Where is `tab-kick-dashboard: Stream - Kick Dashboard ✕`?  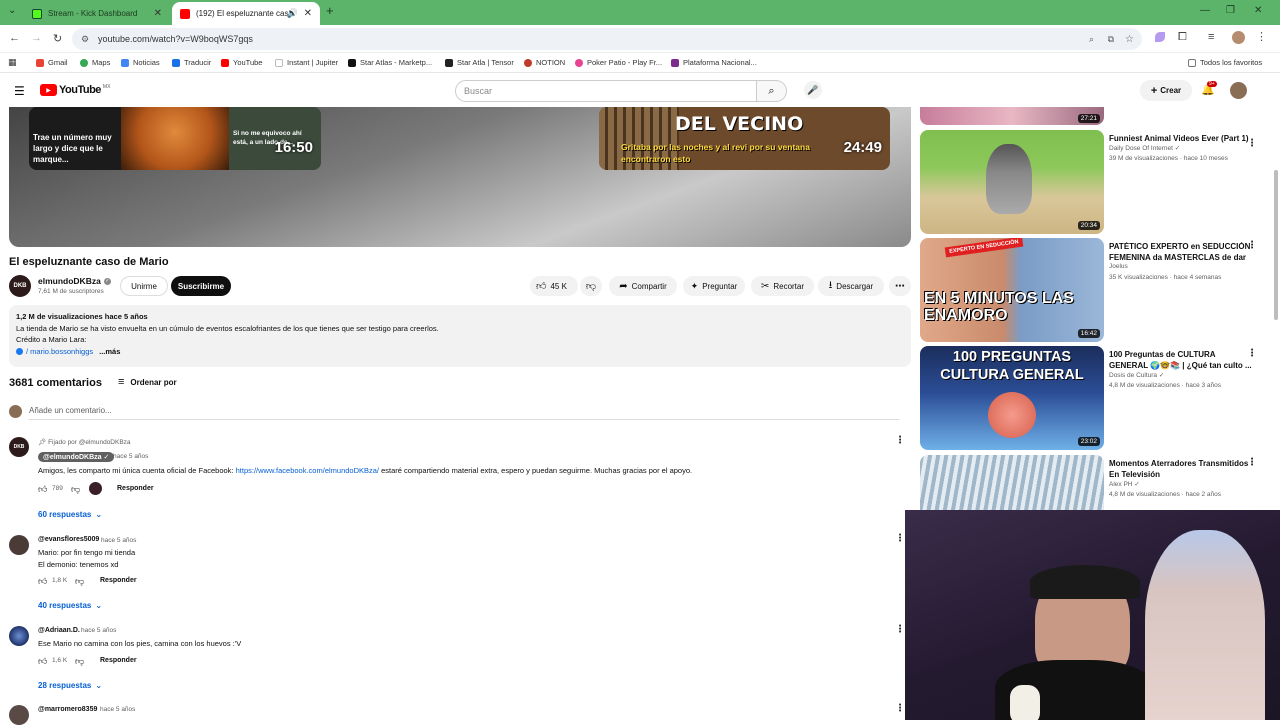 tab-kick-dashboard: Stream - Kick Dashboard ✕ is located at coordinates (97, 13).